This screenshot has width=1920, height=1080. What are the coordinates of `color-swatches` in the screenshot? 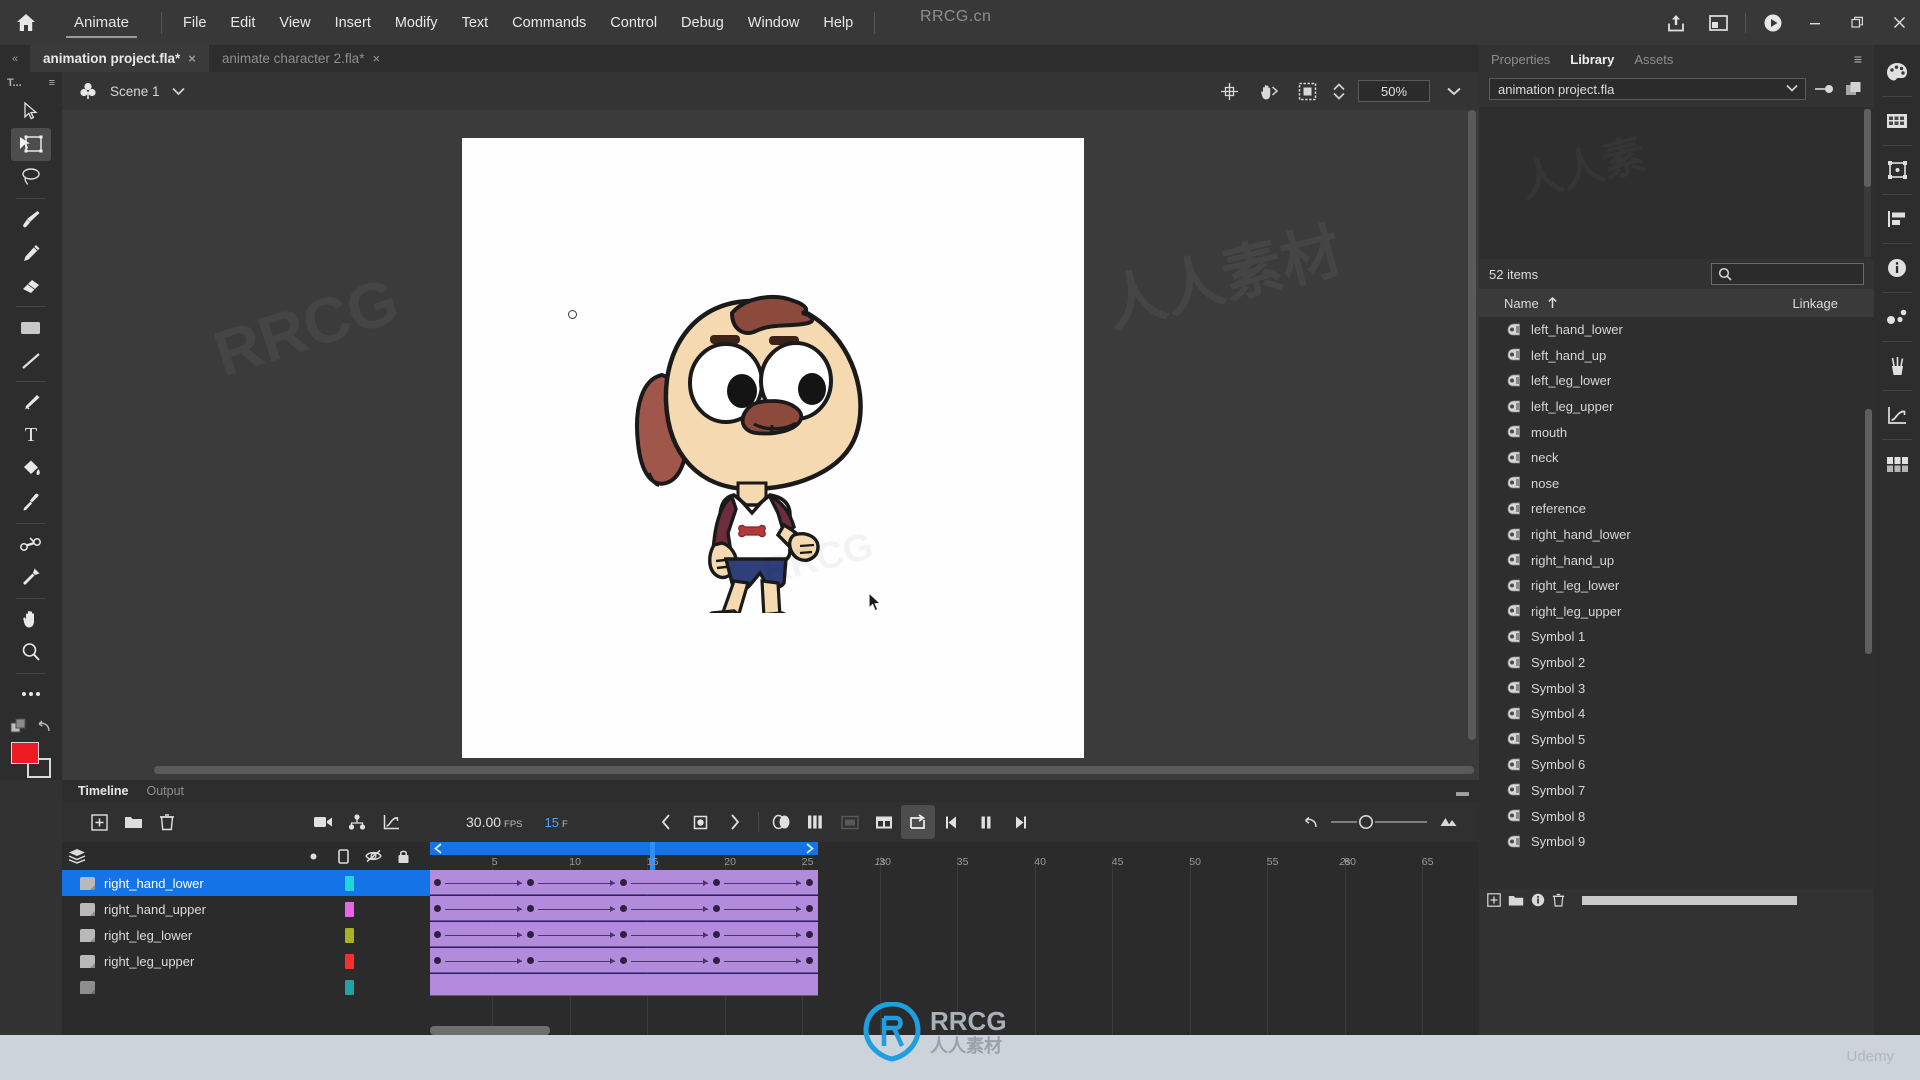 It's located at (31, 760).